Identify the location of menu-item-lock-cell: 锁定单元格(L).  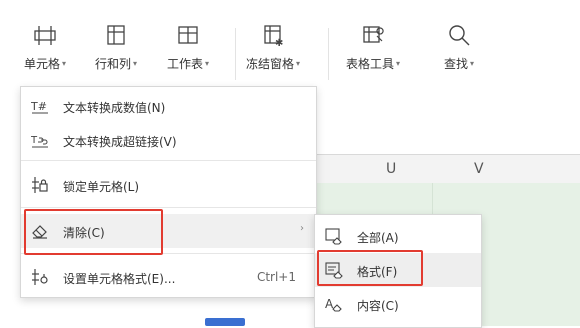
(168, 185).